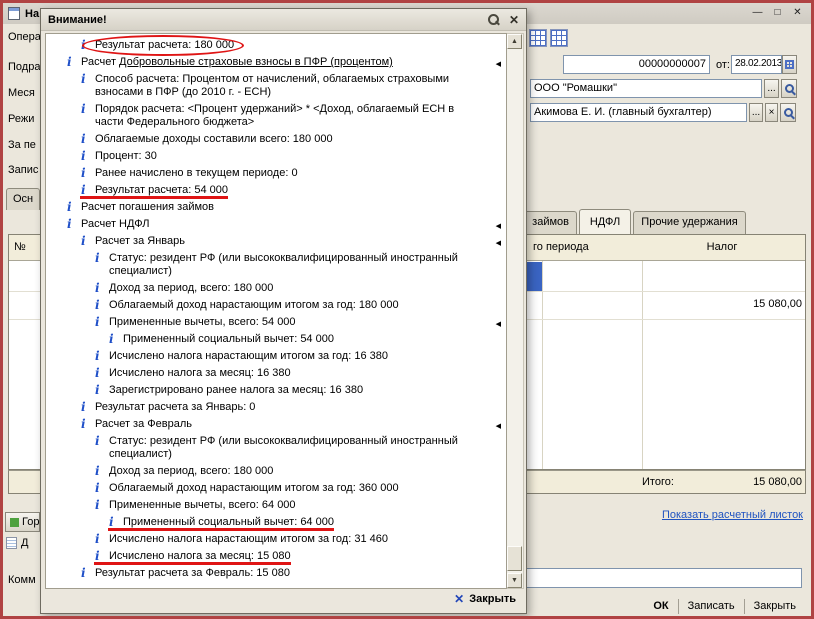 The width and height of the screenshot is (814, 619). What do you see at coordinates (515, 311) in the screenshot?
I see `dialog-scrollbar: ▲ ▼` at bounding box center [515, 311].